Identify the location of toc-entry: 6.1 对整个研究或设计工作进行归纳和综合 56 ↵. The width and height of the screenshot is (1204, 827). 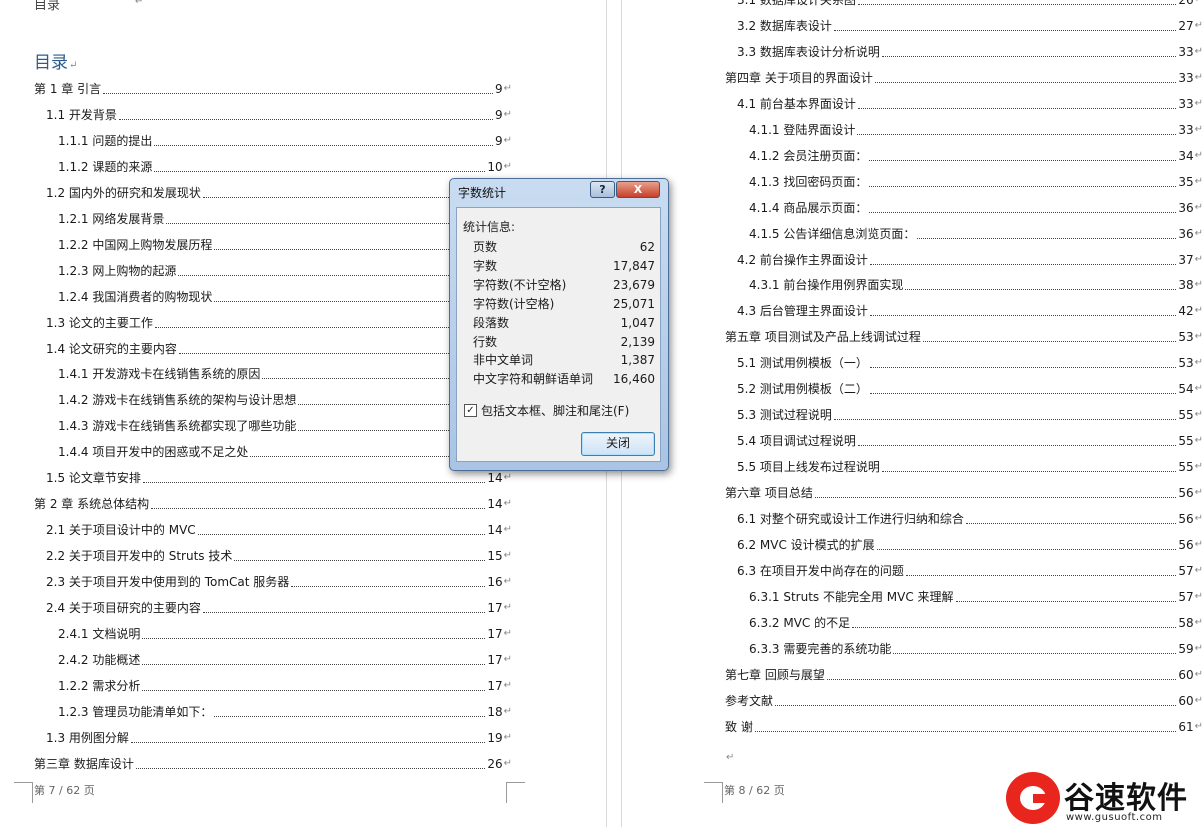
(970, 519).